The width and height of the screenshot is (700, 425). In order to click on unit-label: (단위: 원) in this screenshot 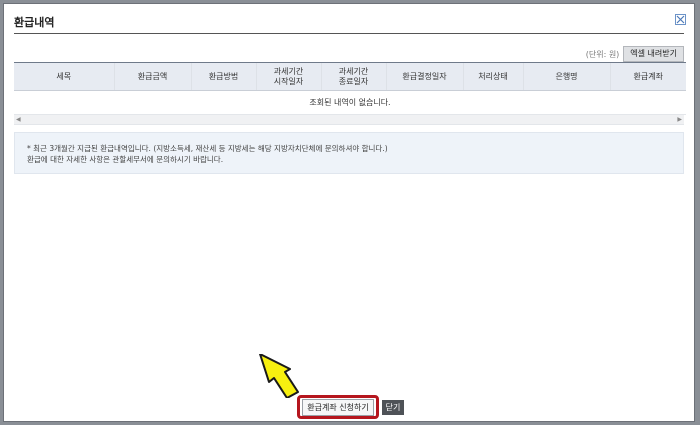, I will do `click(602, 54)`.